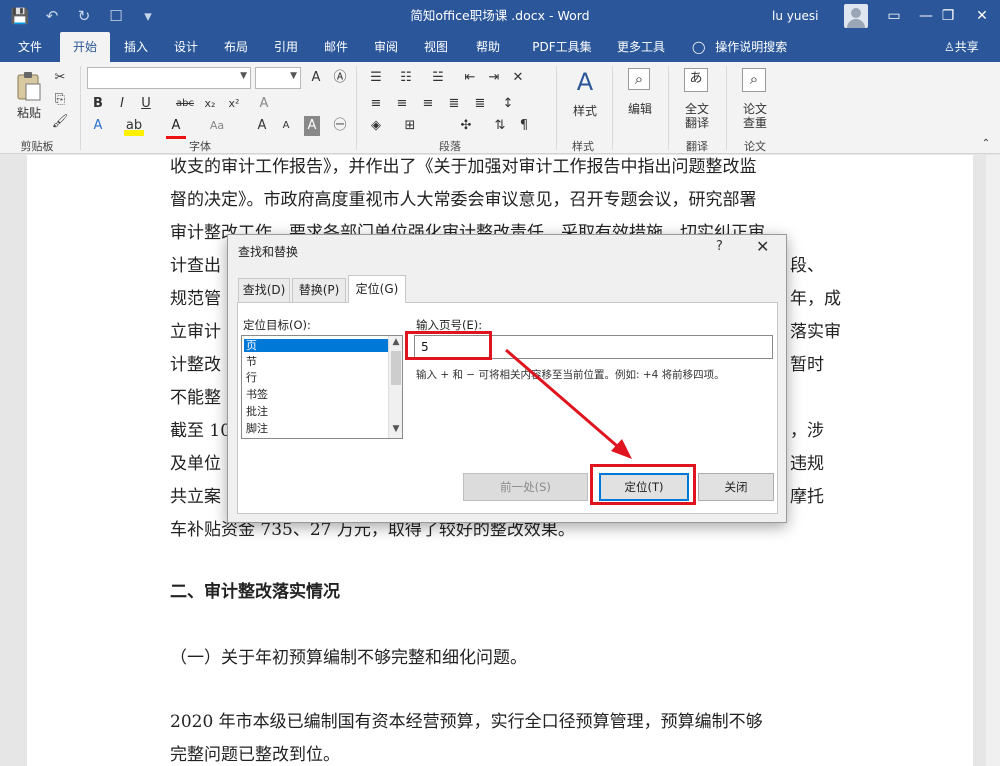  I want to click on tell-me-search: ◯ 操作说明搜索, so click(739, 47).